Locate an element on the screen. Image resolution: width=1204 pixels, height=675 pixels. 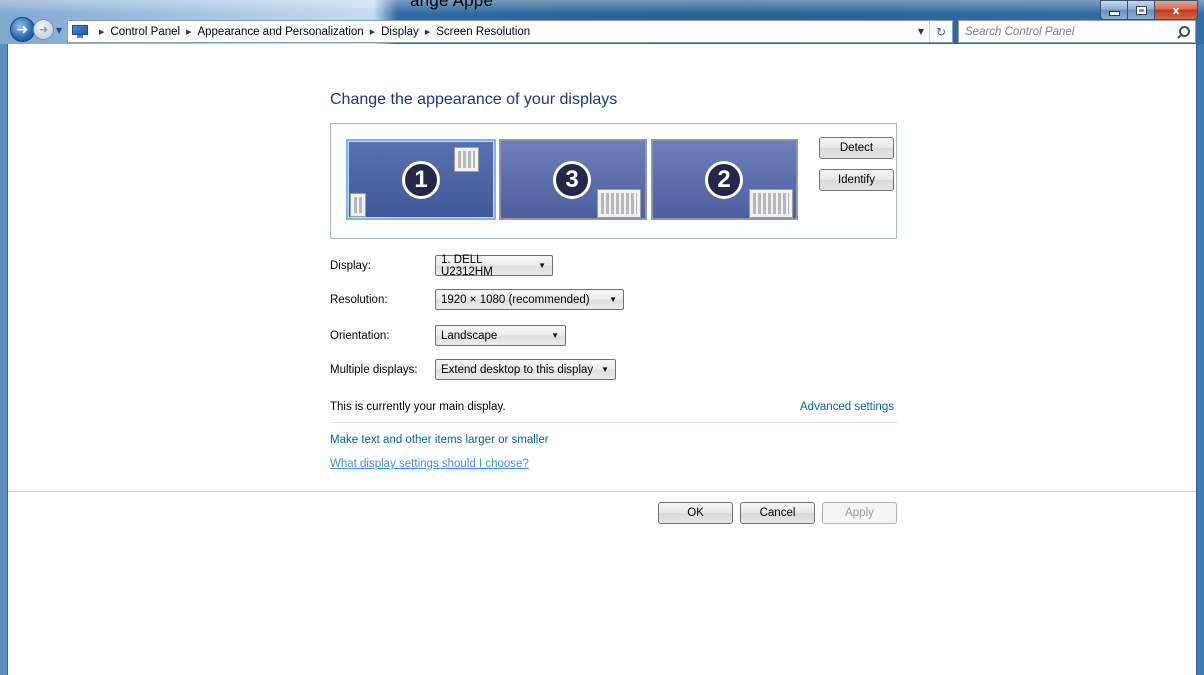
breadcrumb-display: Display is located at coordinates (400, 32).